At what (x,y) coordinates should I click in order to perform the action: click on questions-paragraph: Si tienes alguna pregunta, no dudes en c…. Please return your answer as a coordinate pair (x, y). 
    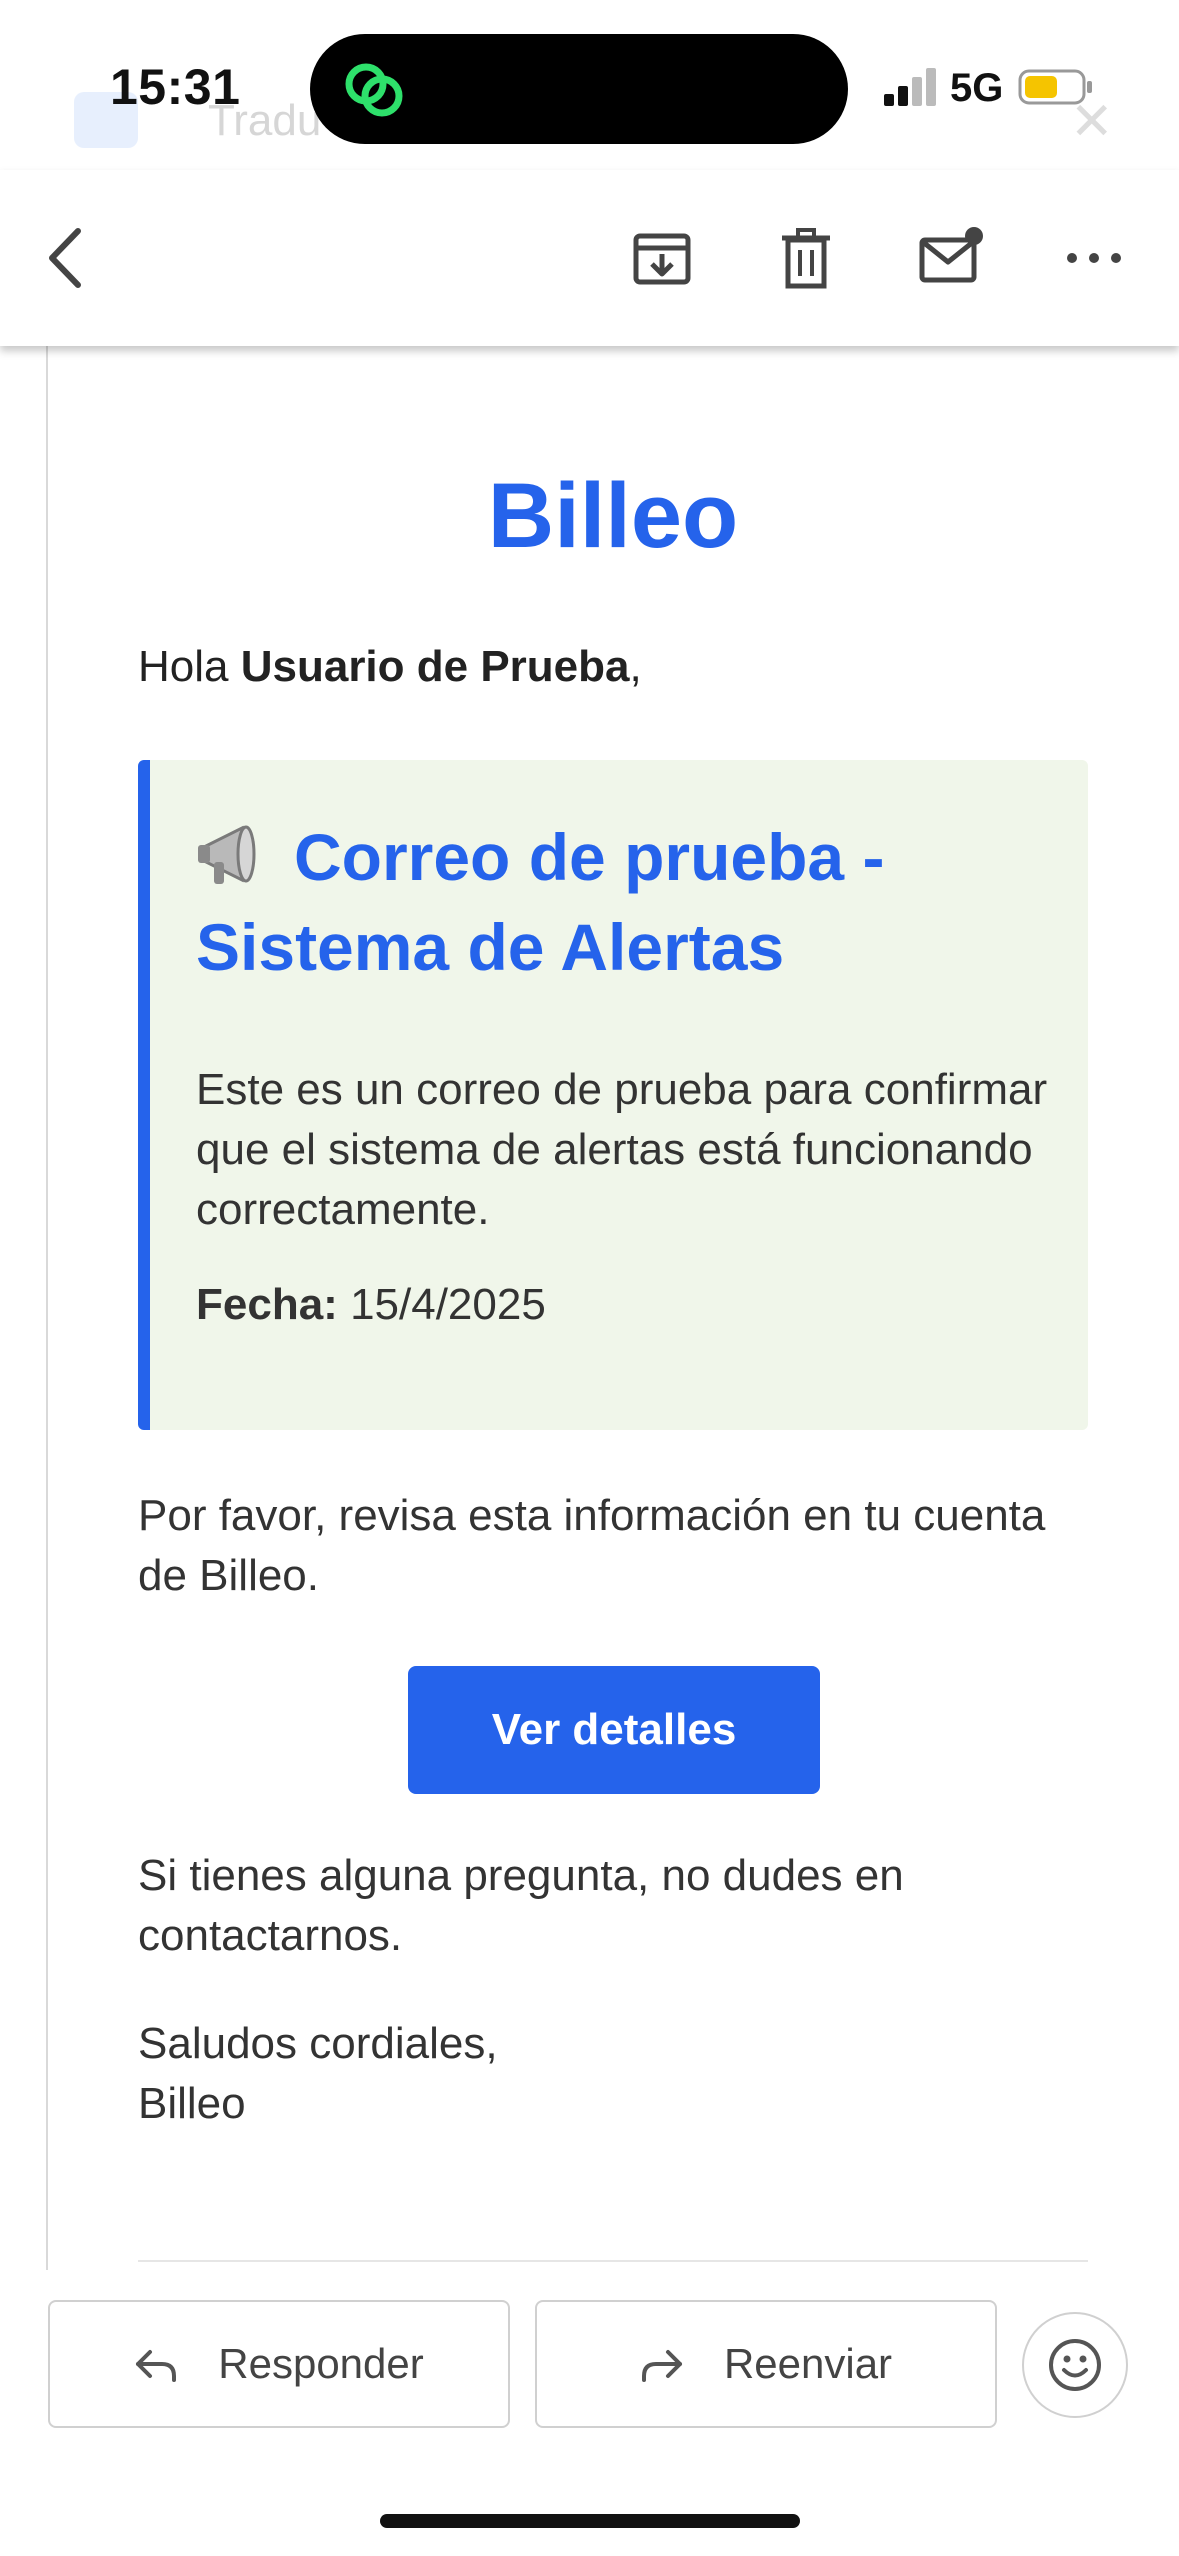
    Looking at the image, I should click on (521, 1905).